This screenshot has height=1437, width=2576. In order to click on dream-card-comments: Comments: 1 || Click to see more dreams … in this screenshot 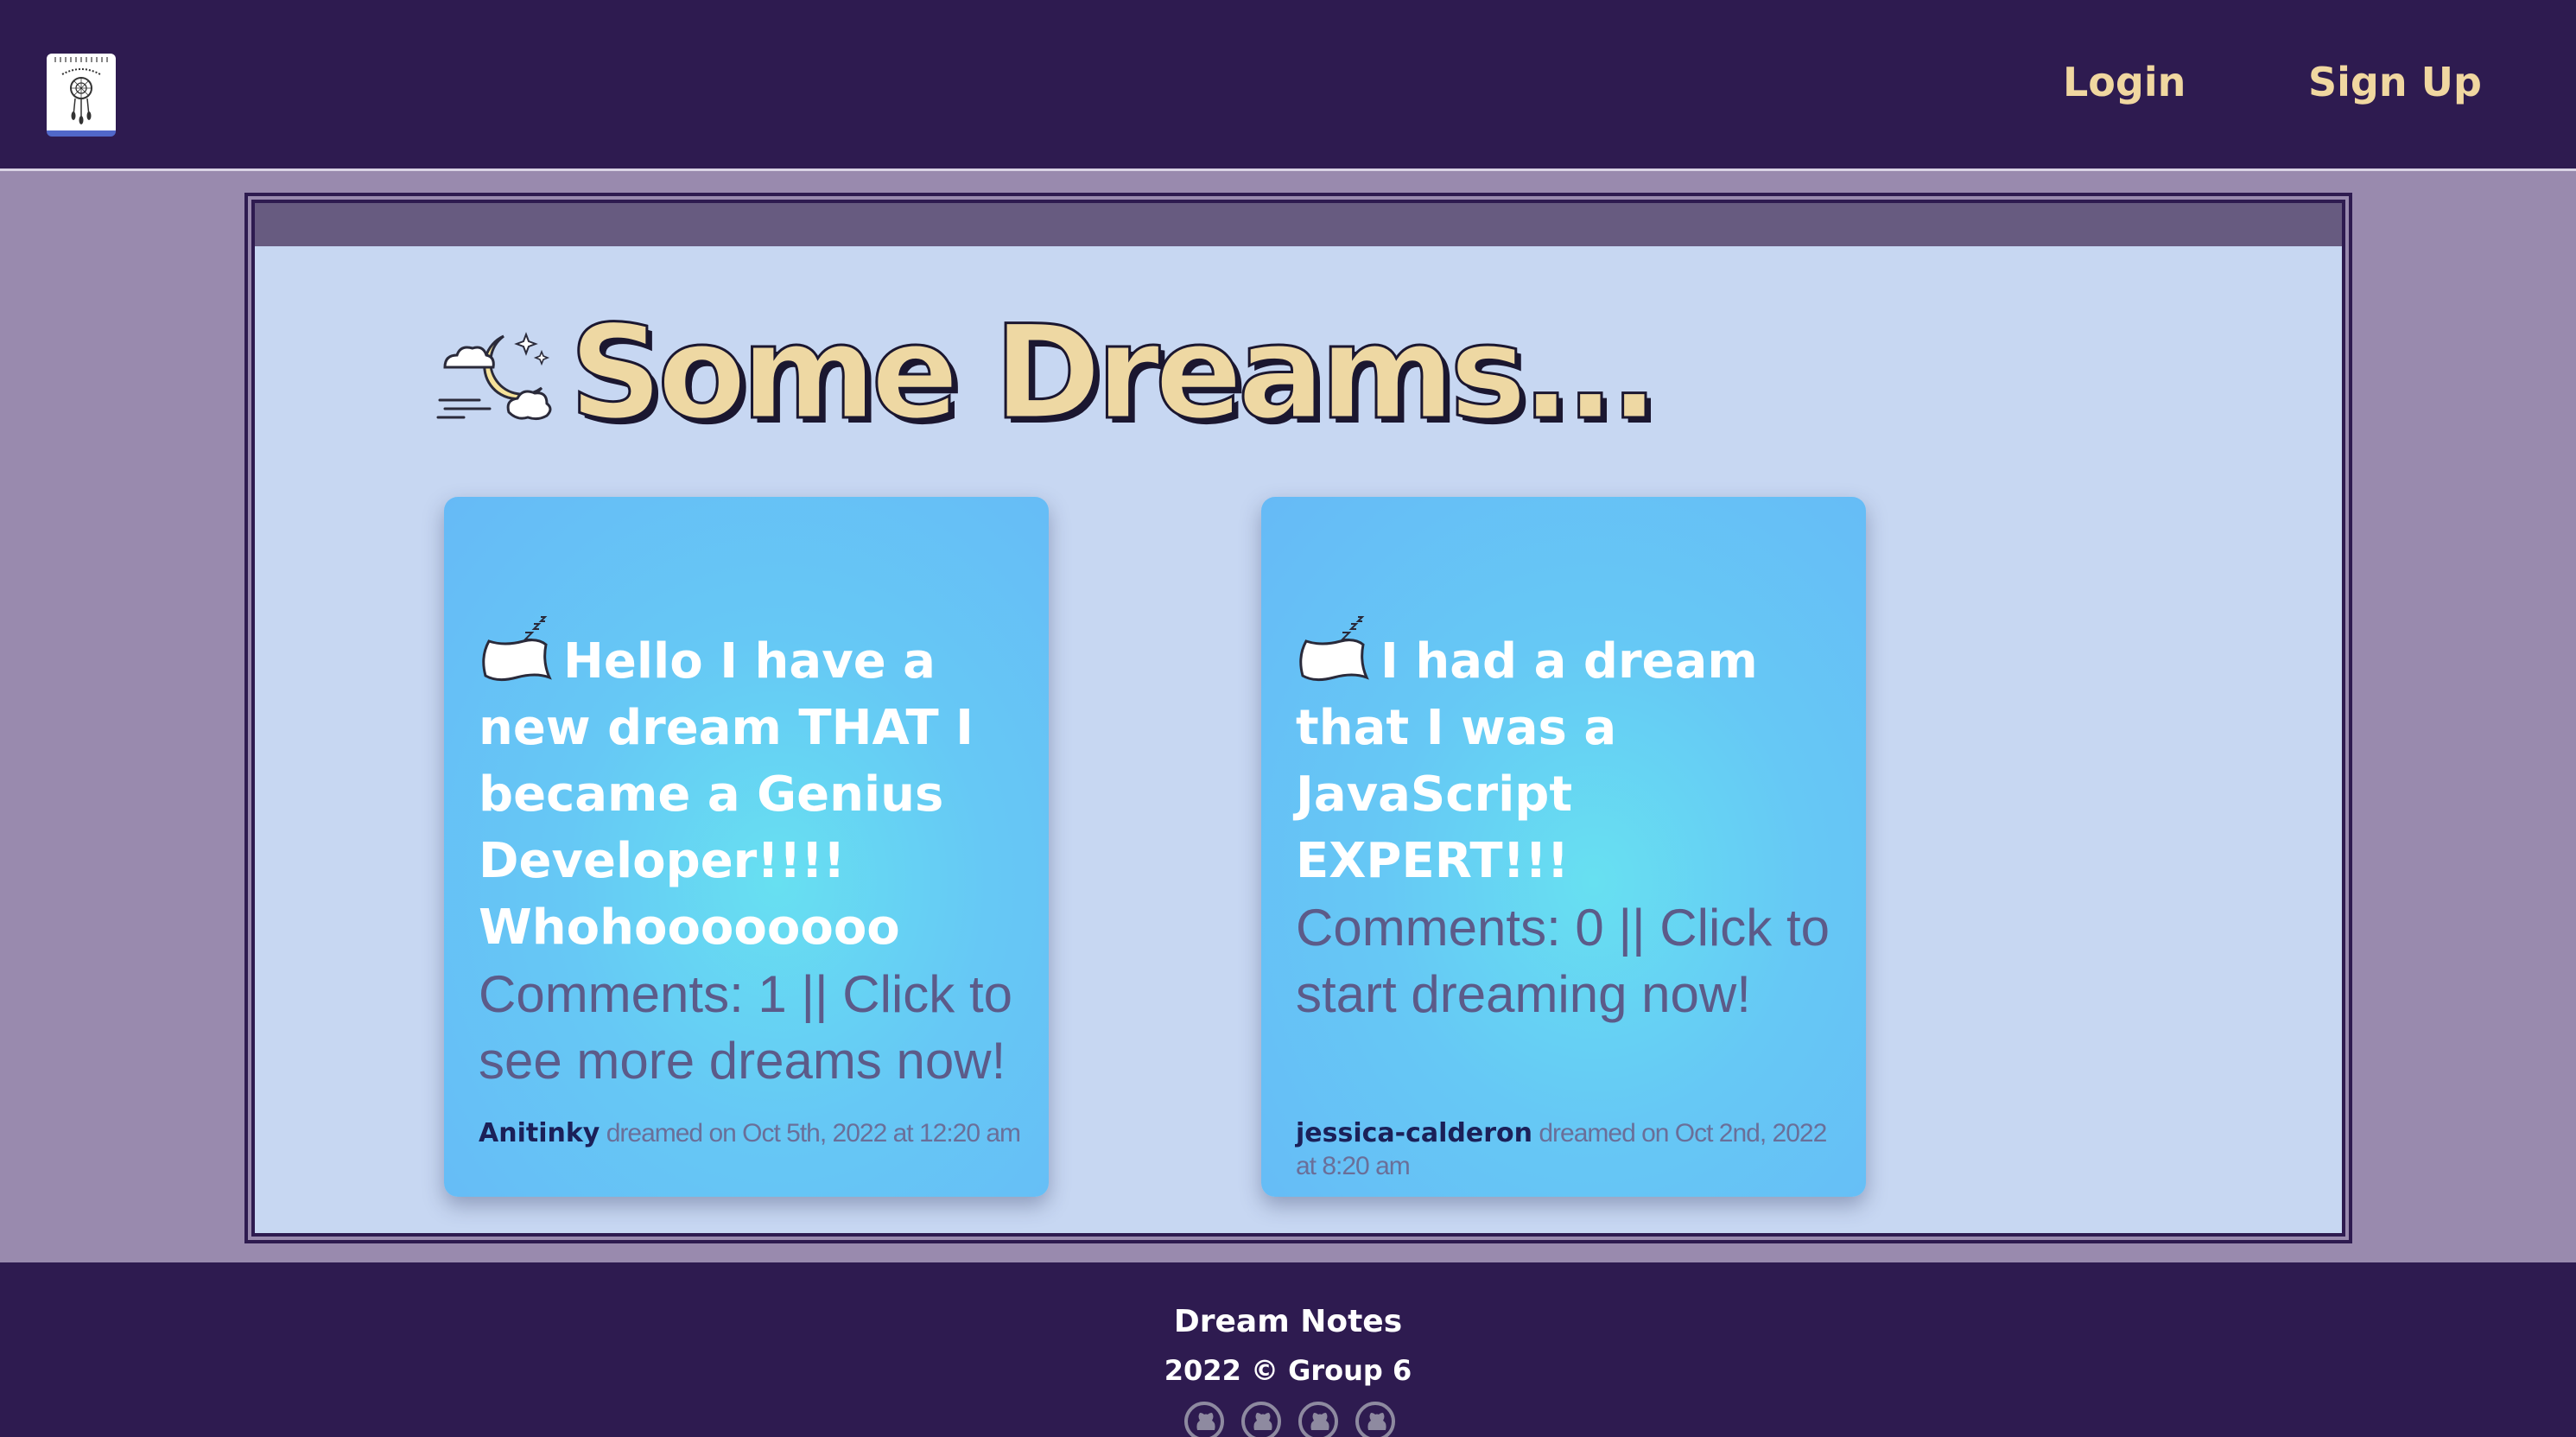, I will do `click(751, 1027)`.